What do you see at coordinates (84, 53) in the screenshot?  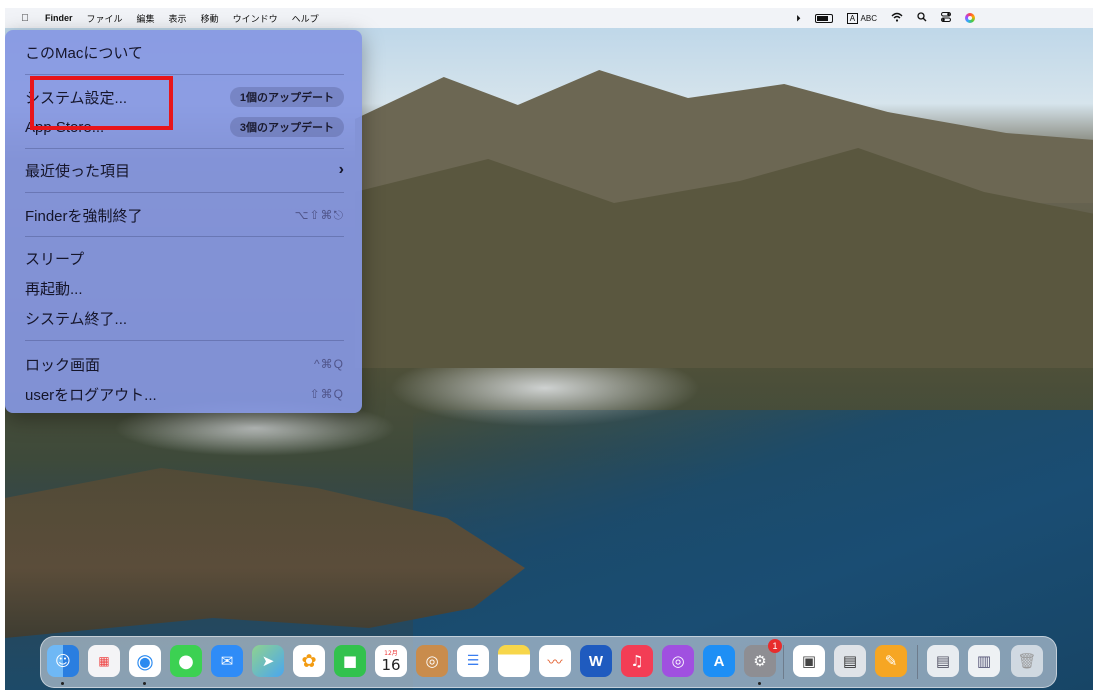 I see `about-this-mac-label: このMacについて` at bounding box center [84, 53].